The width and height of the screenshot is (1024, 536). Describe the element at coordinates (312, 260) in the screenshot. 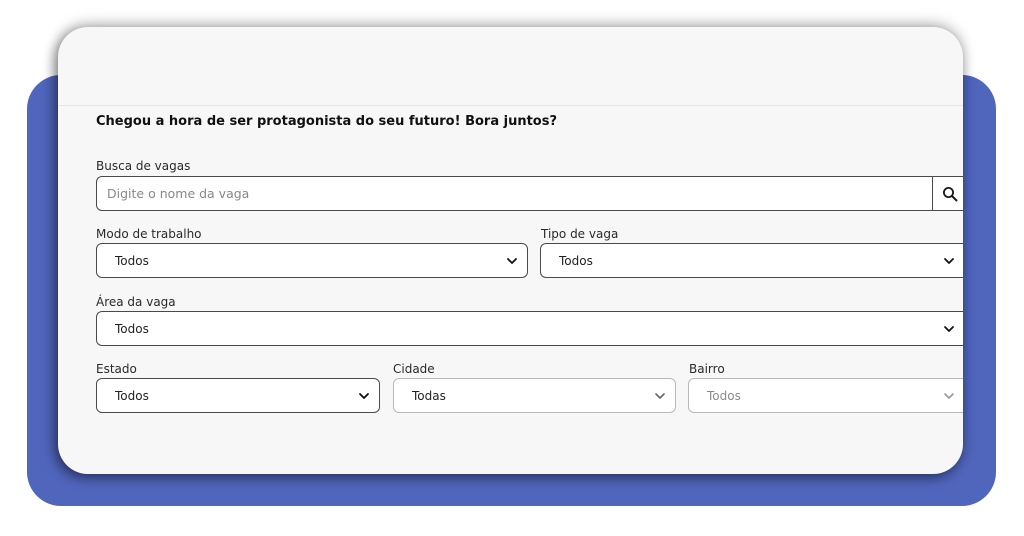

I see `modo-de-trabalho-select: Todos` at that location.